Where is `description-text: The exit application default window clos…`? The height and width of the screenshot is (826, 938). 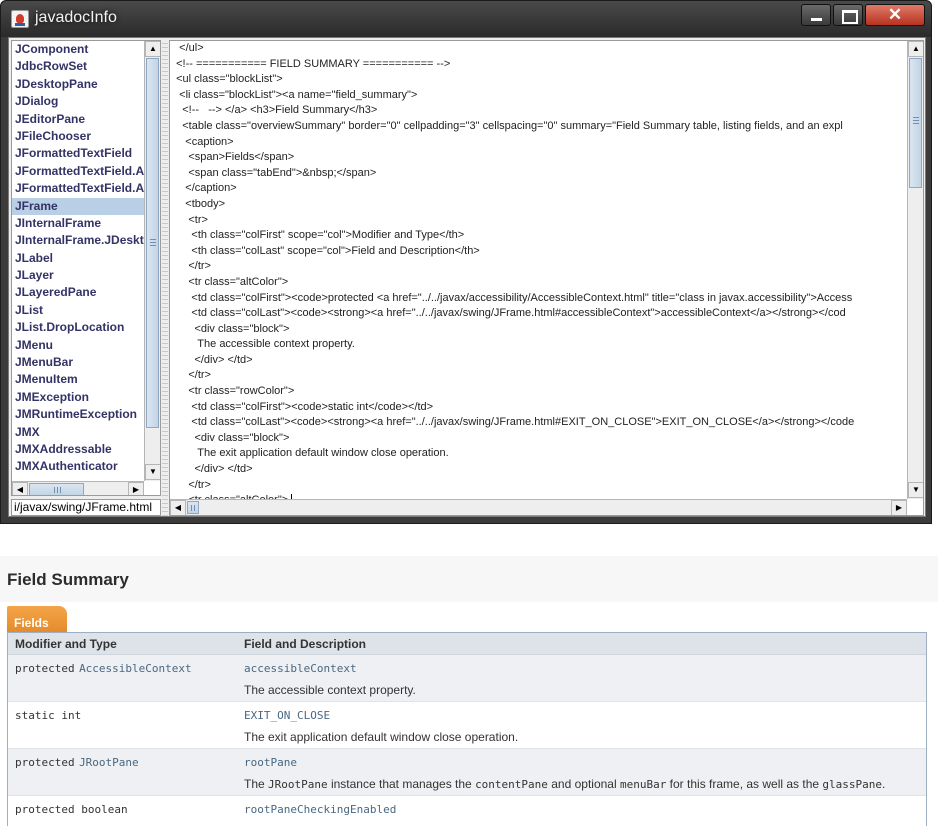 description-text: The exit application default window clos… is located at coordinates (381, 737).